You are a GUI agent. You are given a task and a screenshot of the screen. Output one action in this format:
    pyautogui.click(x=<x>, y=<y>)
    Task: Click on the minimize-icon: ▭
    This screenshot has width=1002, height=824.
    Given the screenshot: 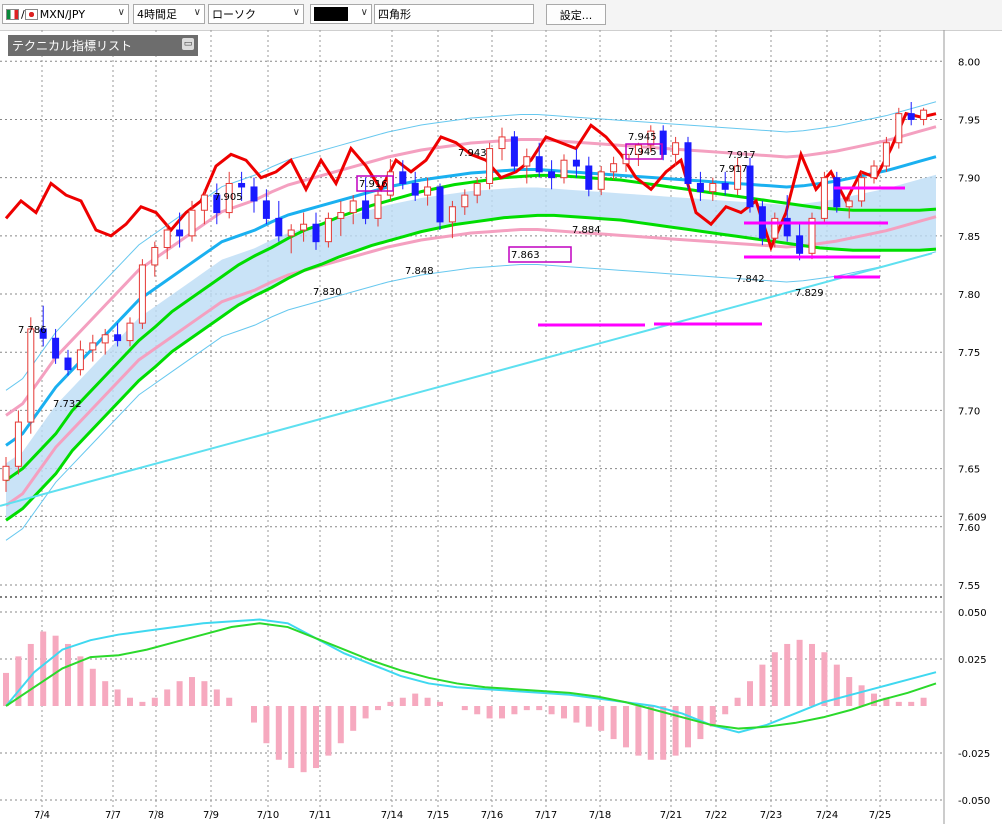 What is the action you would take?
    pyautogui.click(x=188, y=44)
    